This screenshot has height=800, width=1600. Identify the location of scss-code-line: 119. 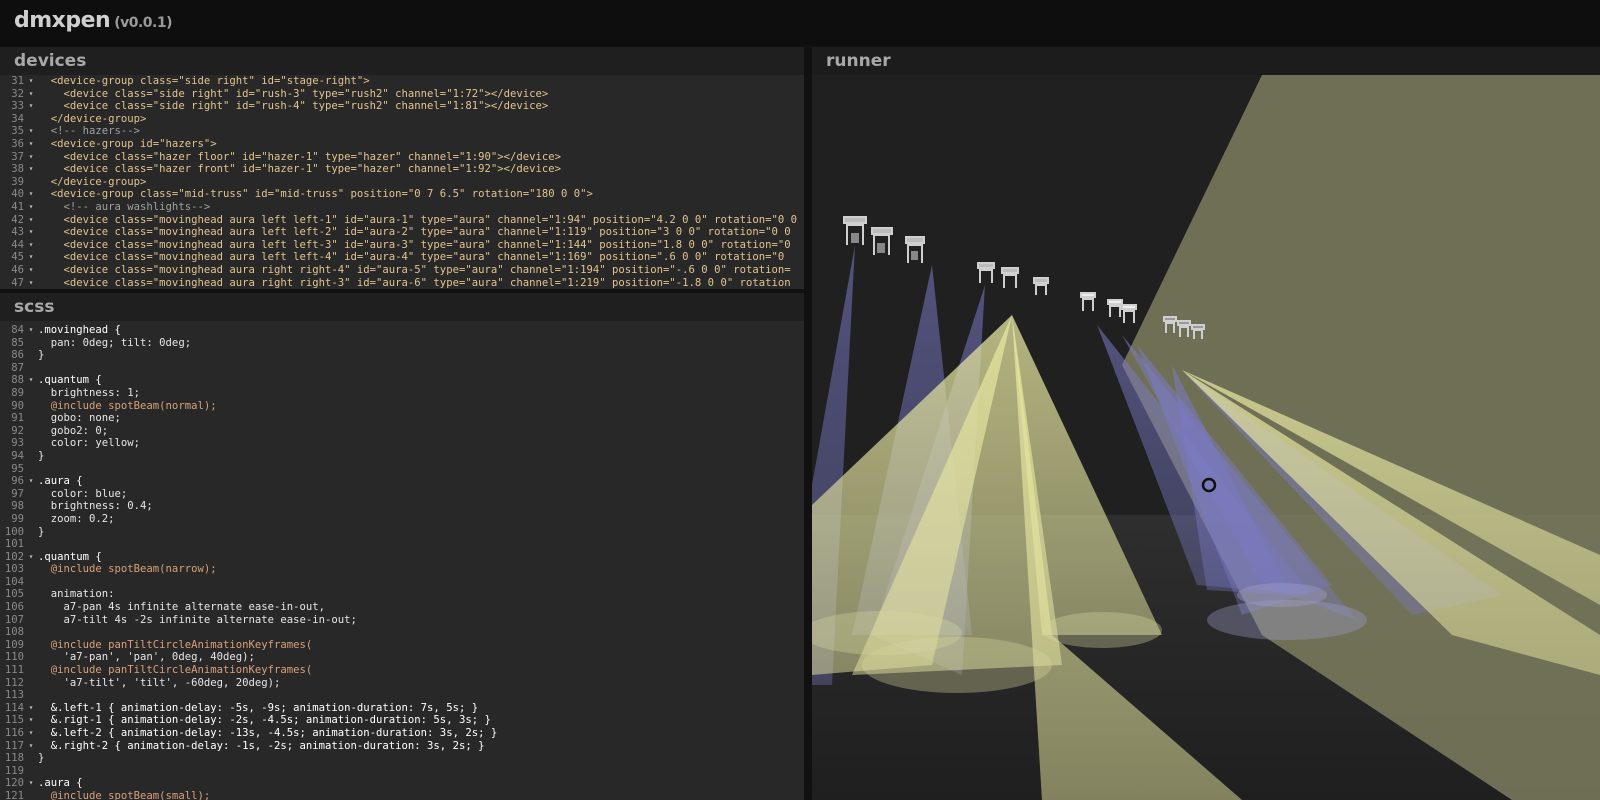
(402, 771).